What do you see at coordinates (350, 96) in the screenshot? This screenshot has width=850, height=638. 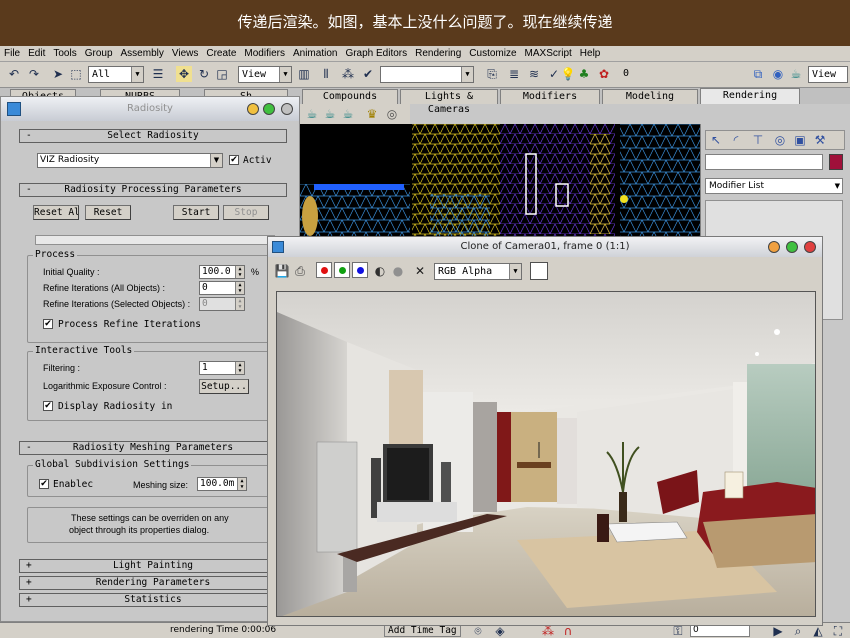 I see `tab-compounds: Compounds` at bounding box center [350, 96].